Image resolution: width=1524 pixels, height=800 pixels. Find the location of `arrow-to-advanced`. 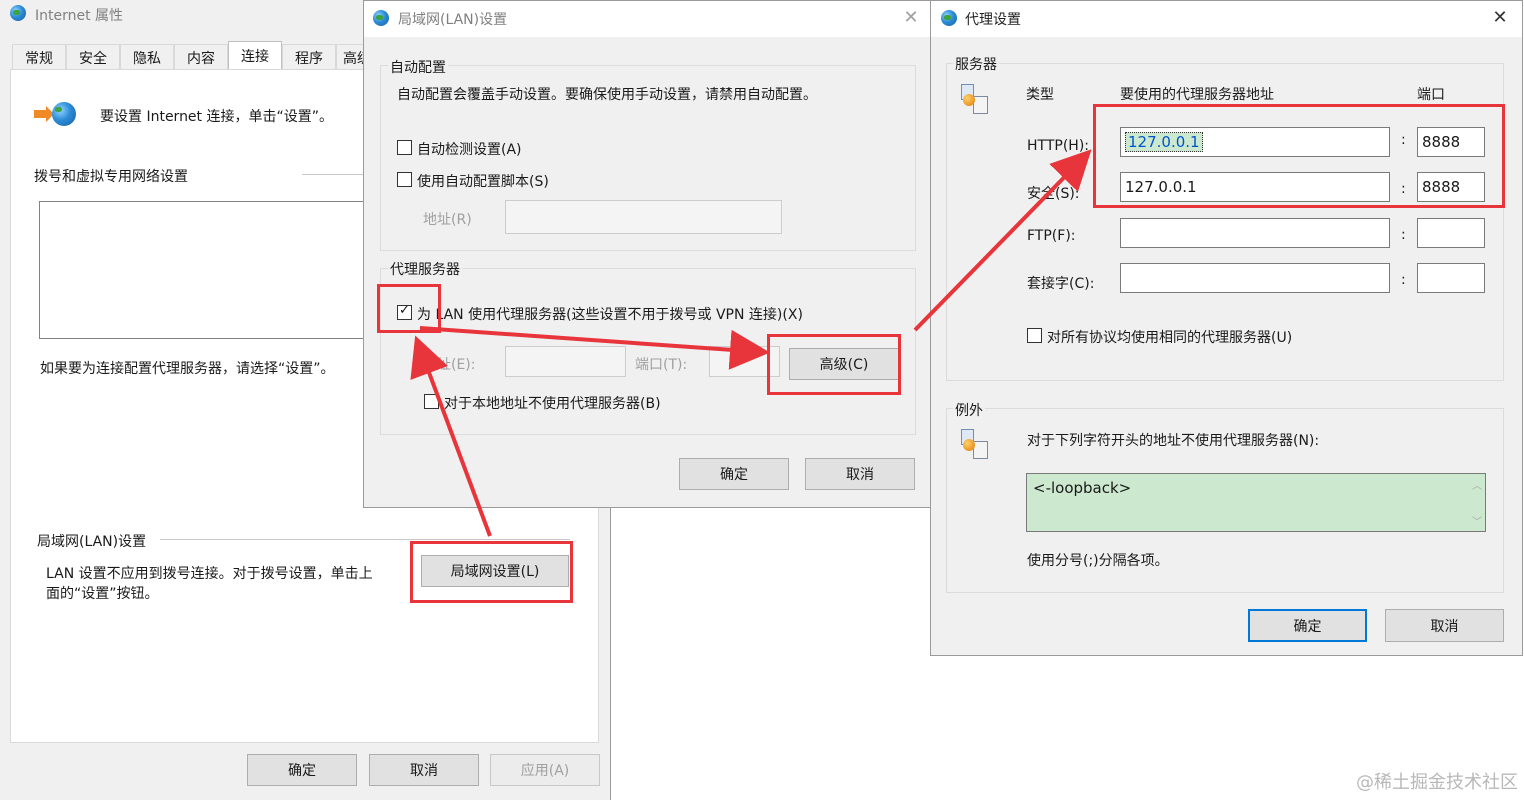

arrow-to-advanced is located at coordinates (594, 348).